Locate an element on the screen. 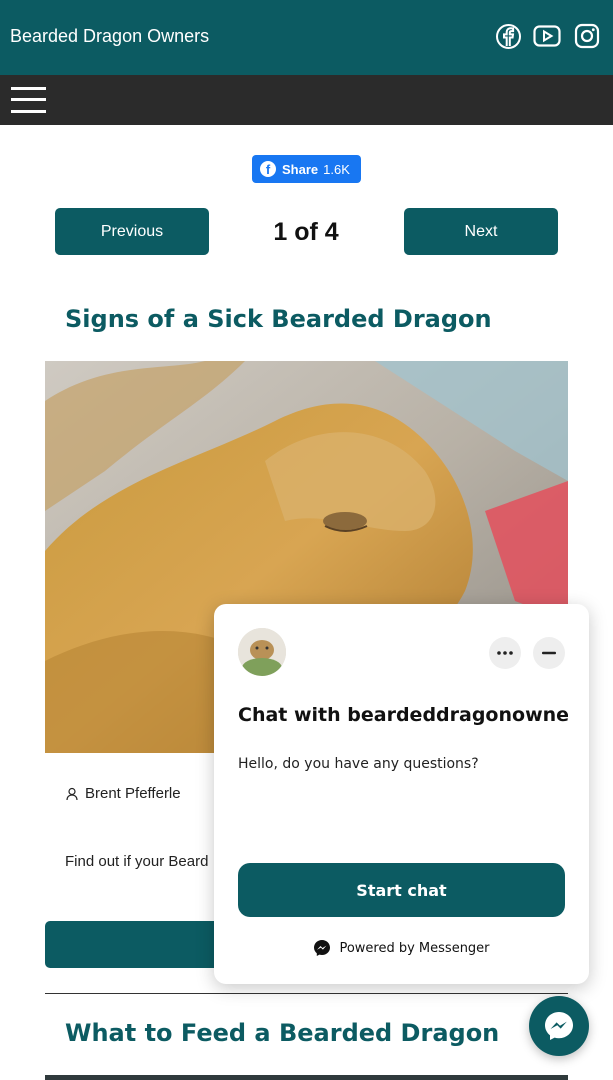  powered-by-label: Powered by Messenger is located at coordinates (414, 948).